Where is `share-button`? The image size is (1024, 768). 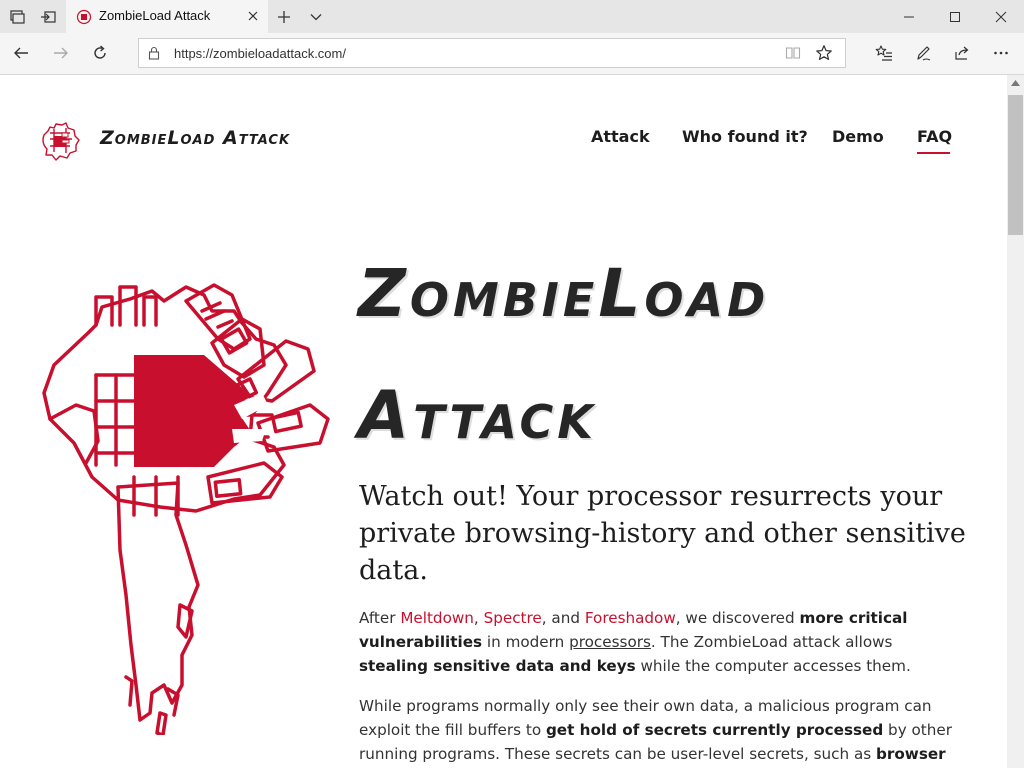
share-button is located at coordinates (962, 53).